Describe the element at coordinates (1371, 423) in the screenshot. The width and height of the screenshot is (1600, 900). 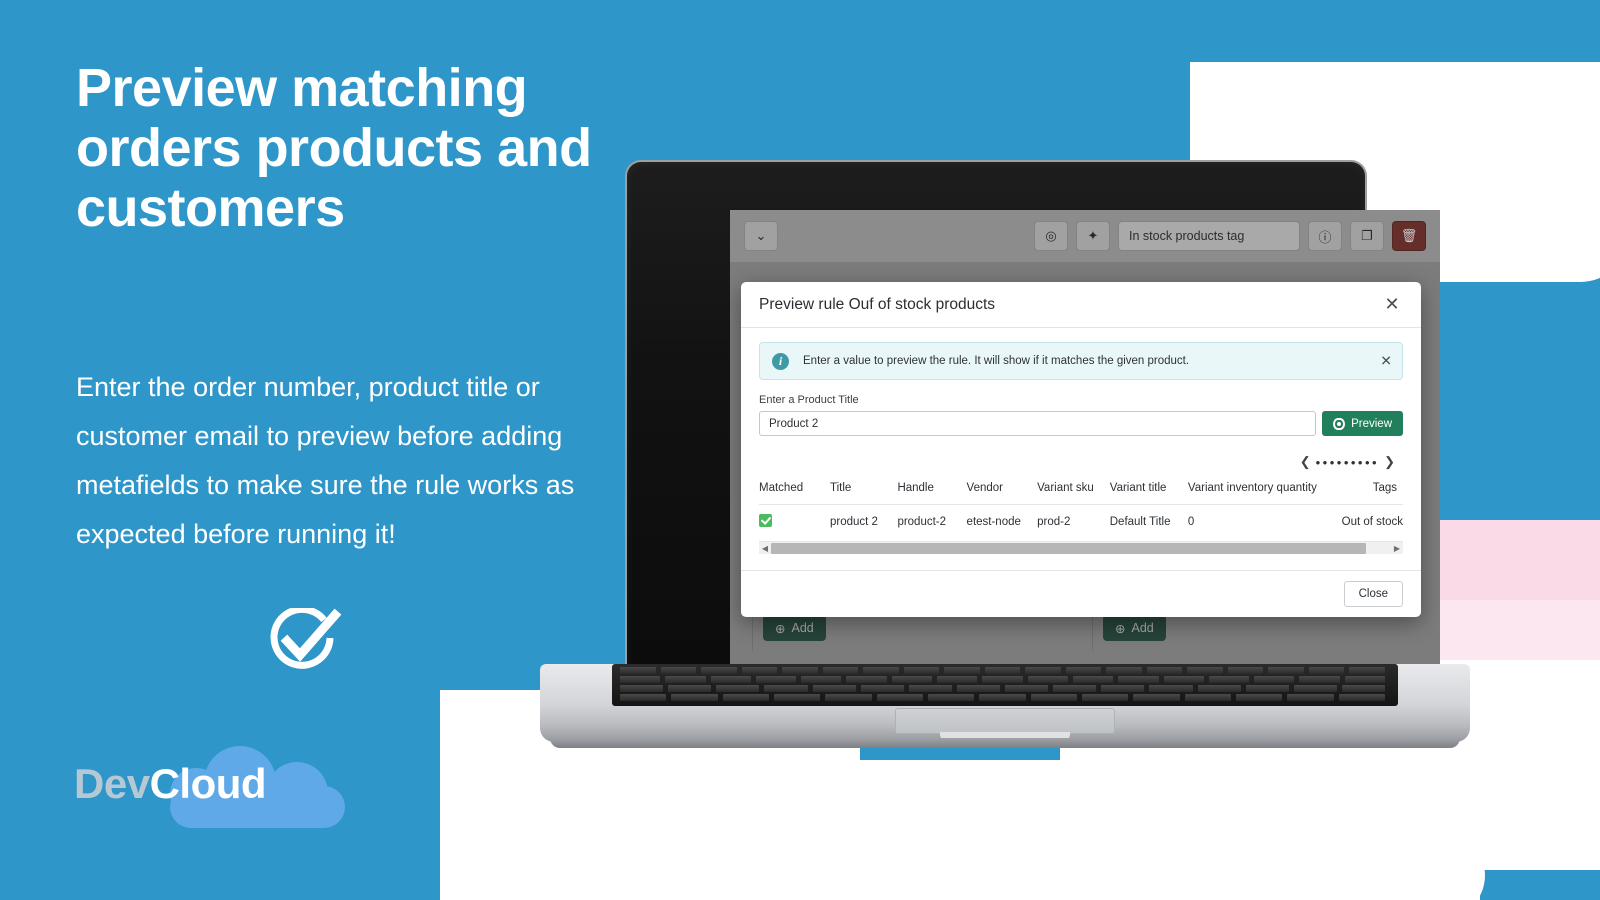
I see `preview-button-label: Preview` at that location.